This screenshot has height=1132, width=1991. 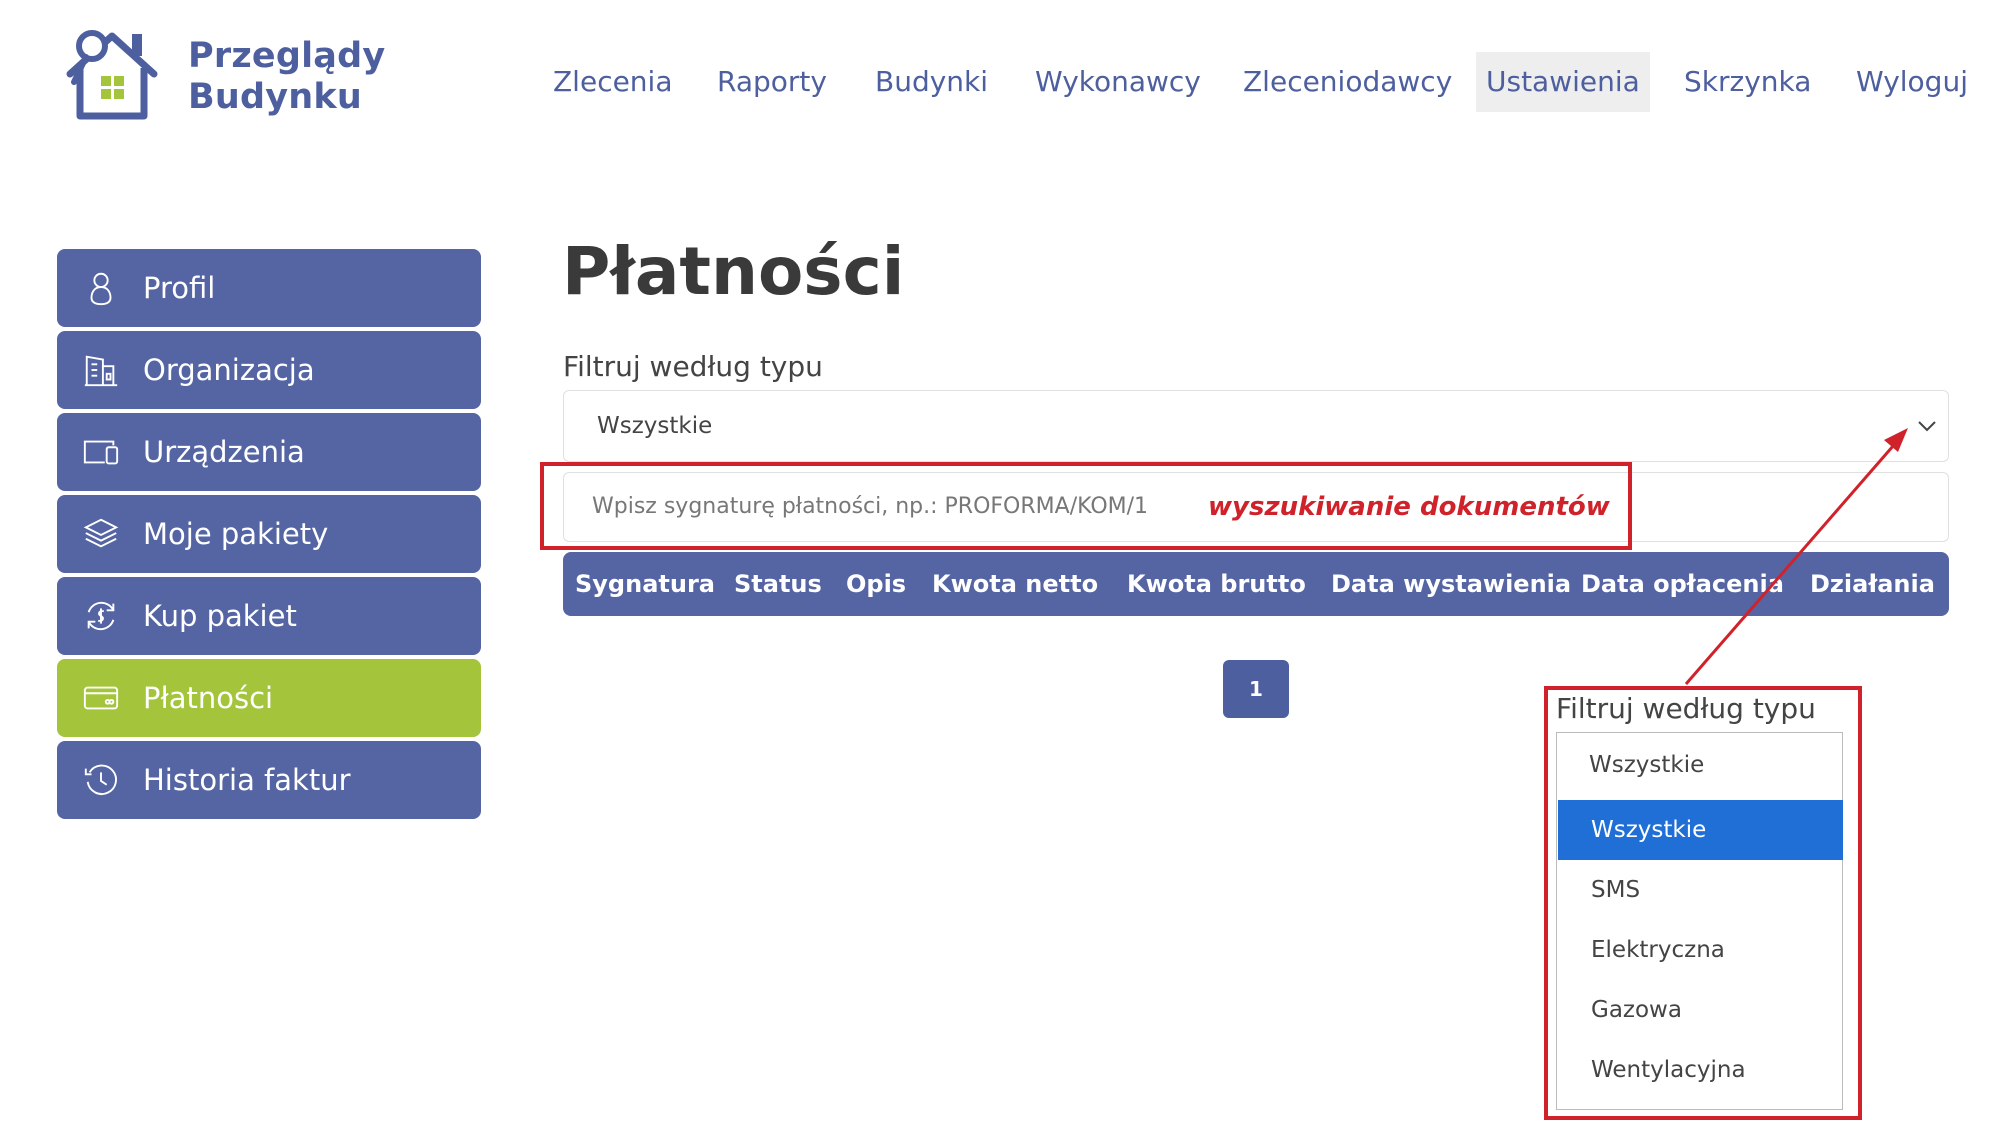 What do you see at coordinates (247, 780) in the screenshot?
I see `sidebar-item-label: Historia faktur` at bounding box center [247, 780].